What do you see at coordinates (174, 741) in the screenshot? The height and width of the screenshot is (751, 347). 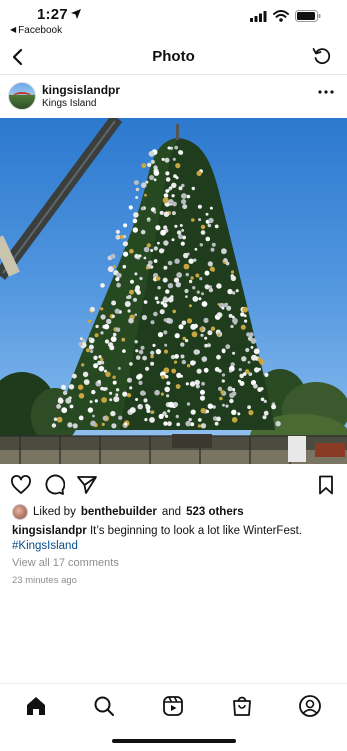 I see `home-indicator` at bounding box center [174, 741].